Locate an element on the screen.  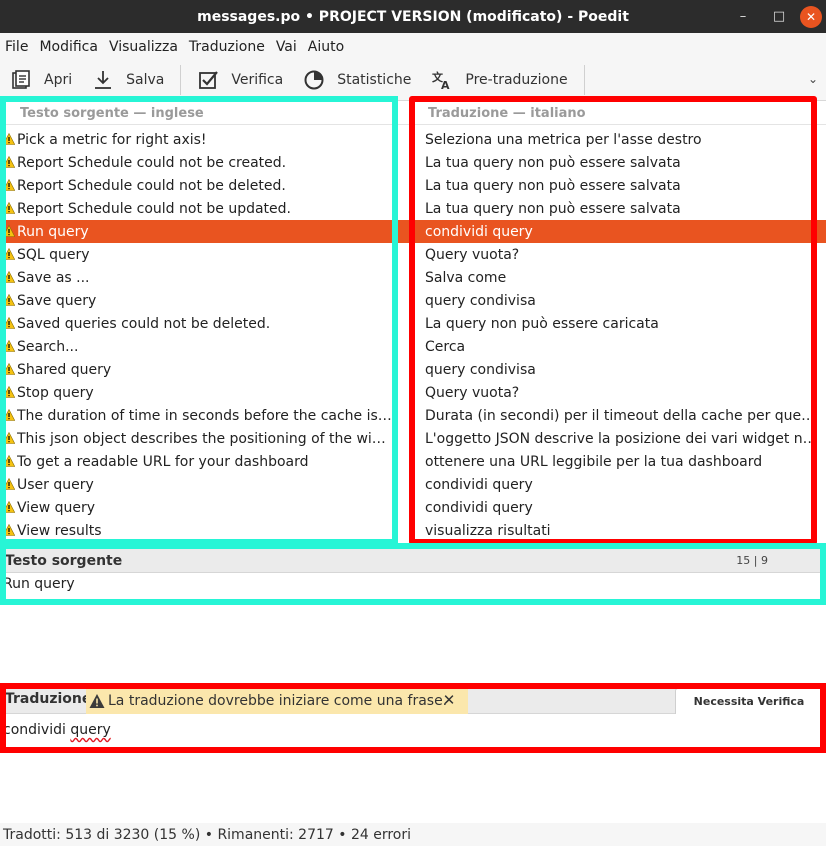
pretranslate-button: 文A Pre-traduzione is located at coordinates (499, 80).